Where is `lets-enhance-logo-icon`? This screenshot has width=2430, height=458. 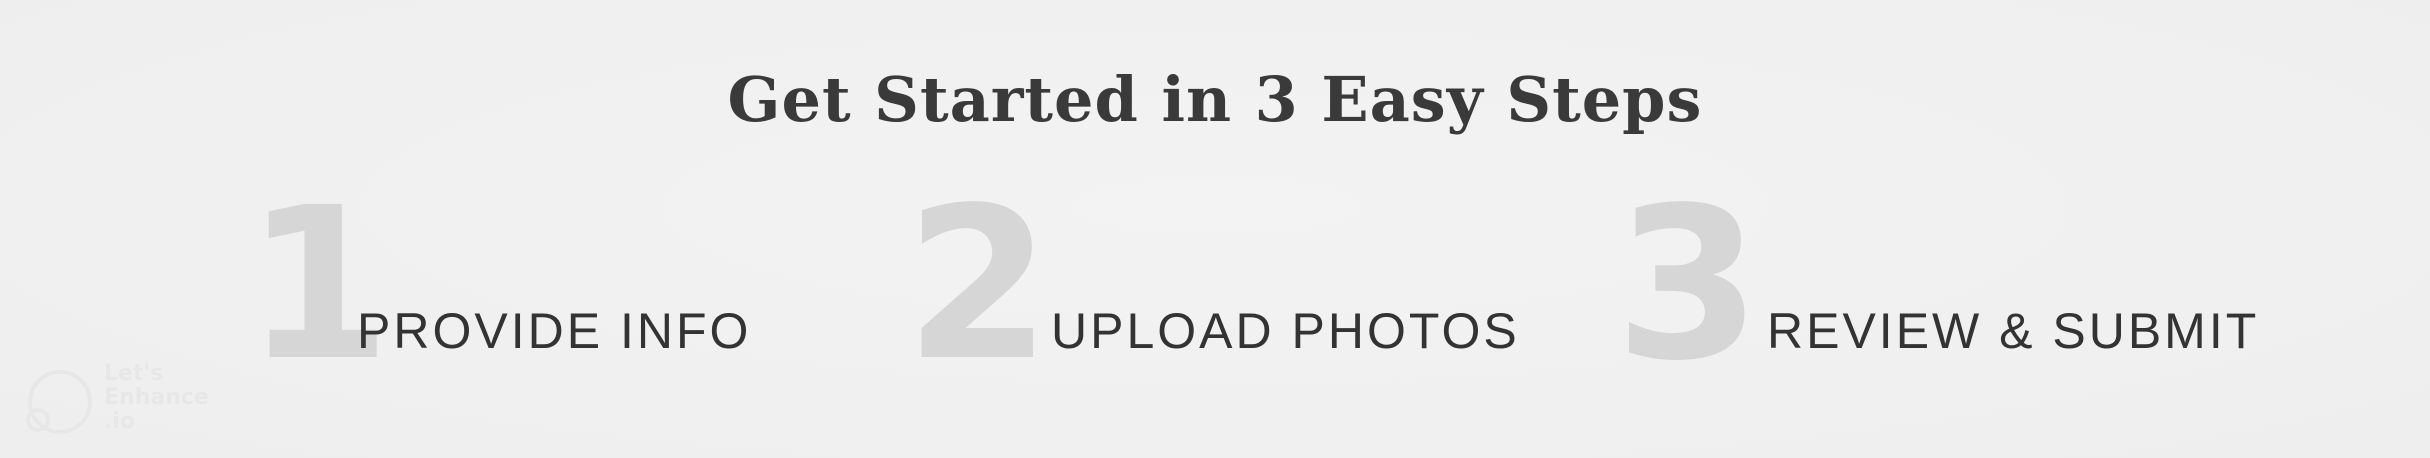
lets-enhance-logo-icon is located at coordinates (59, 402).